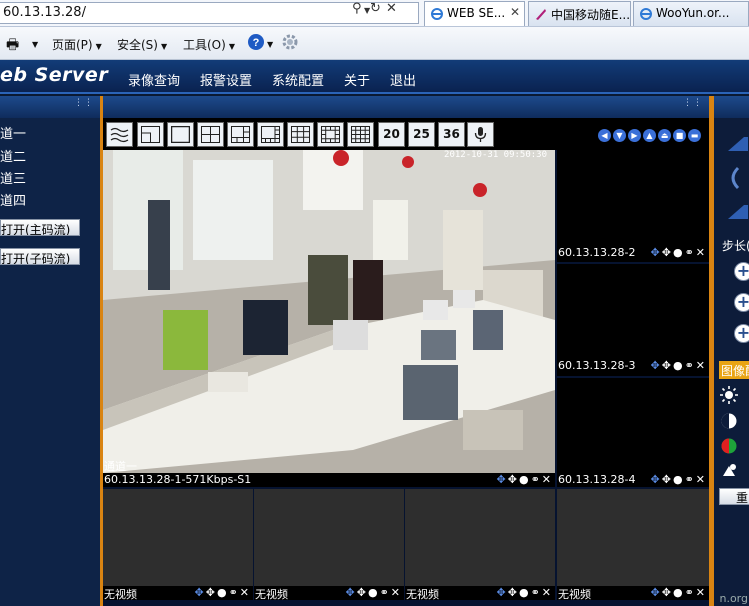 This screenshot has height=606, width=749. I want to click on saturation-icon, so click(729, 446).